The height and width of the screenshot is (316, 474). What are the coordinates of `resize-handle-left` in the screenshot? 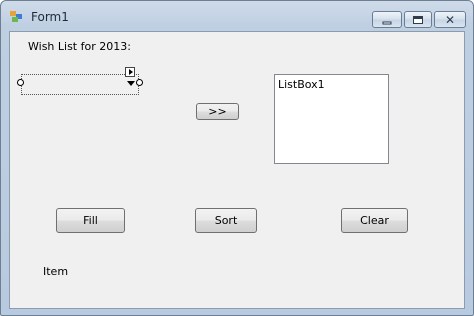 It's located at (20, 82).